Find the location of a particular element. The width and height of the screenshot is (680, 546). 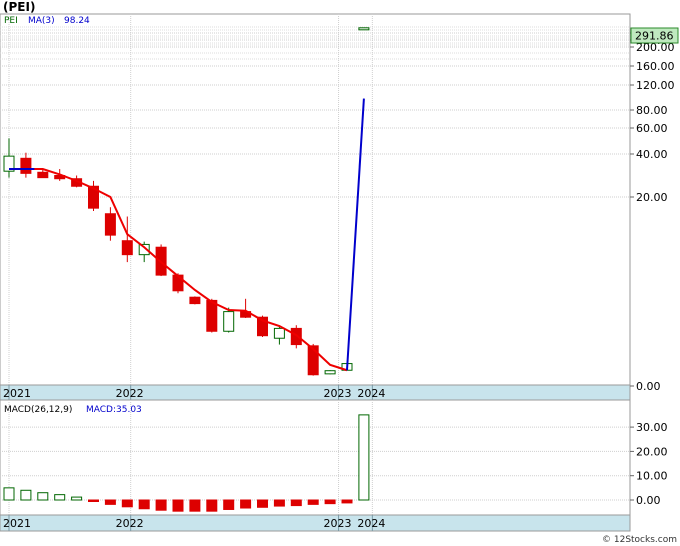

price-y-tick-label: 80.00 is located at coordinates (652, 110).